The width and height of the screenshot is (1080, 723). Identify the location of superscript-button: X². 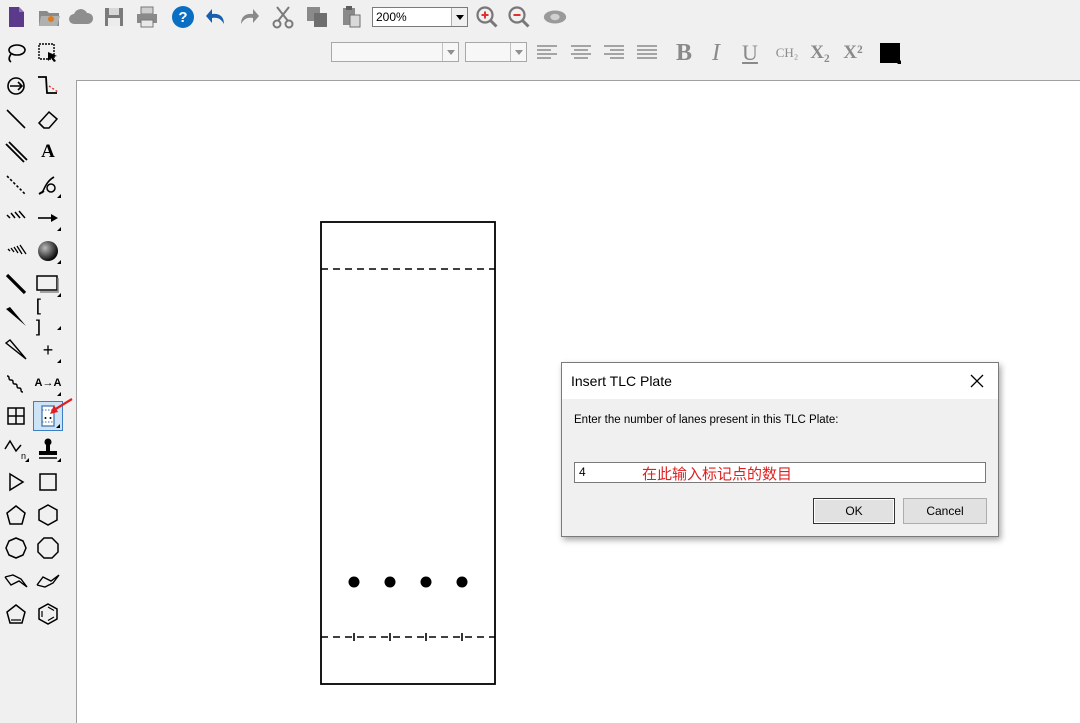
(853, 53).